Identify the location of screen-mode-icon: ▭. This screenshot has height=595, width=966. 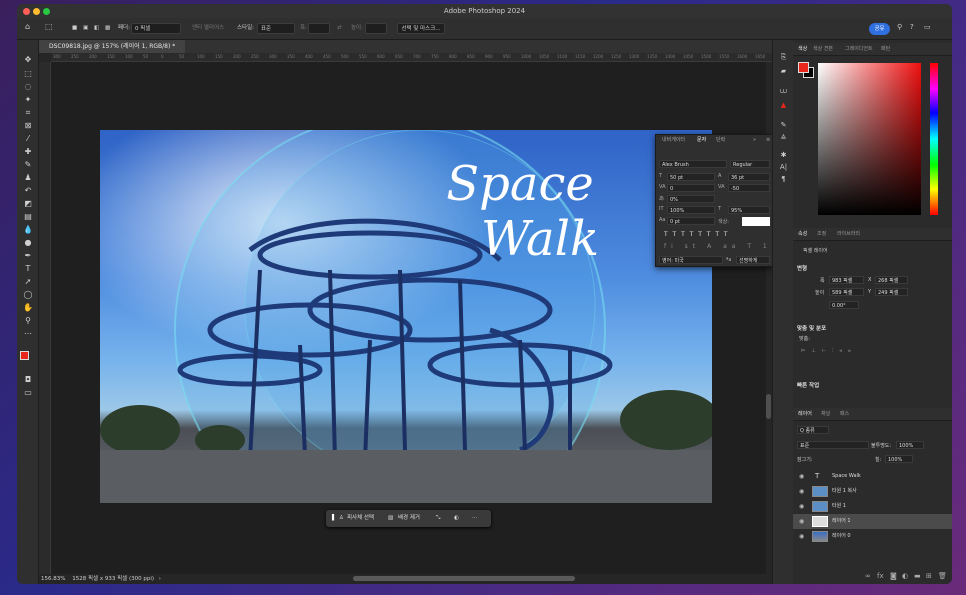
(28, 392).